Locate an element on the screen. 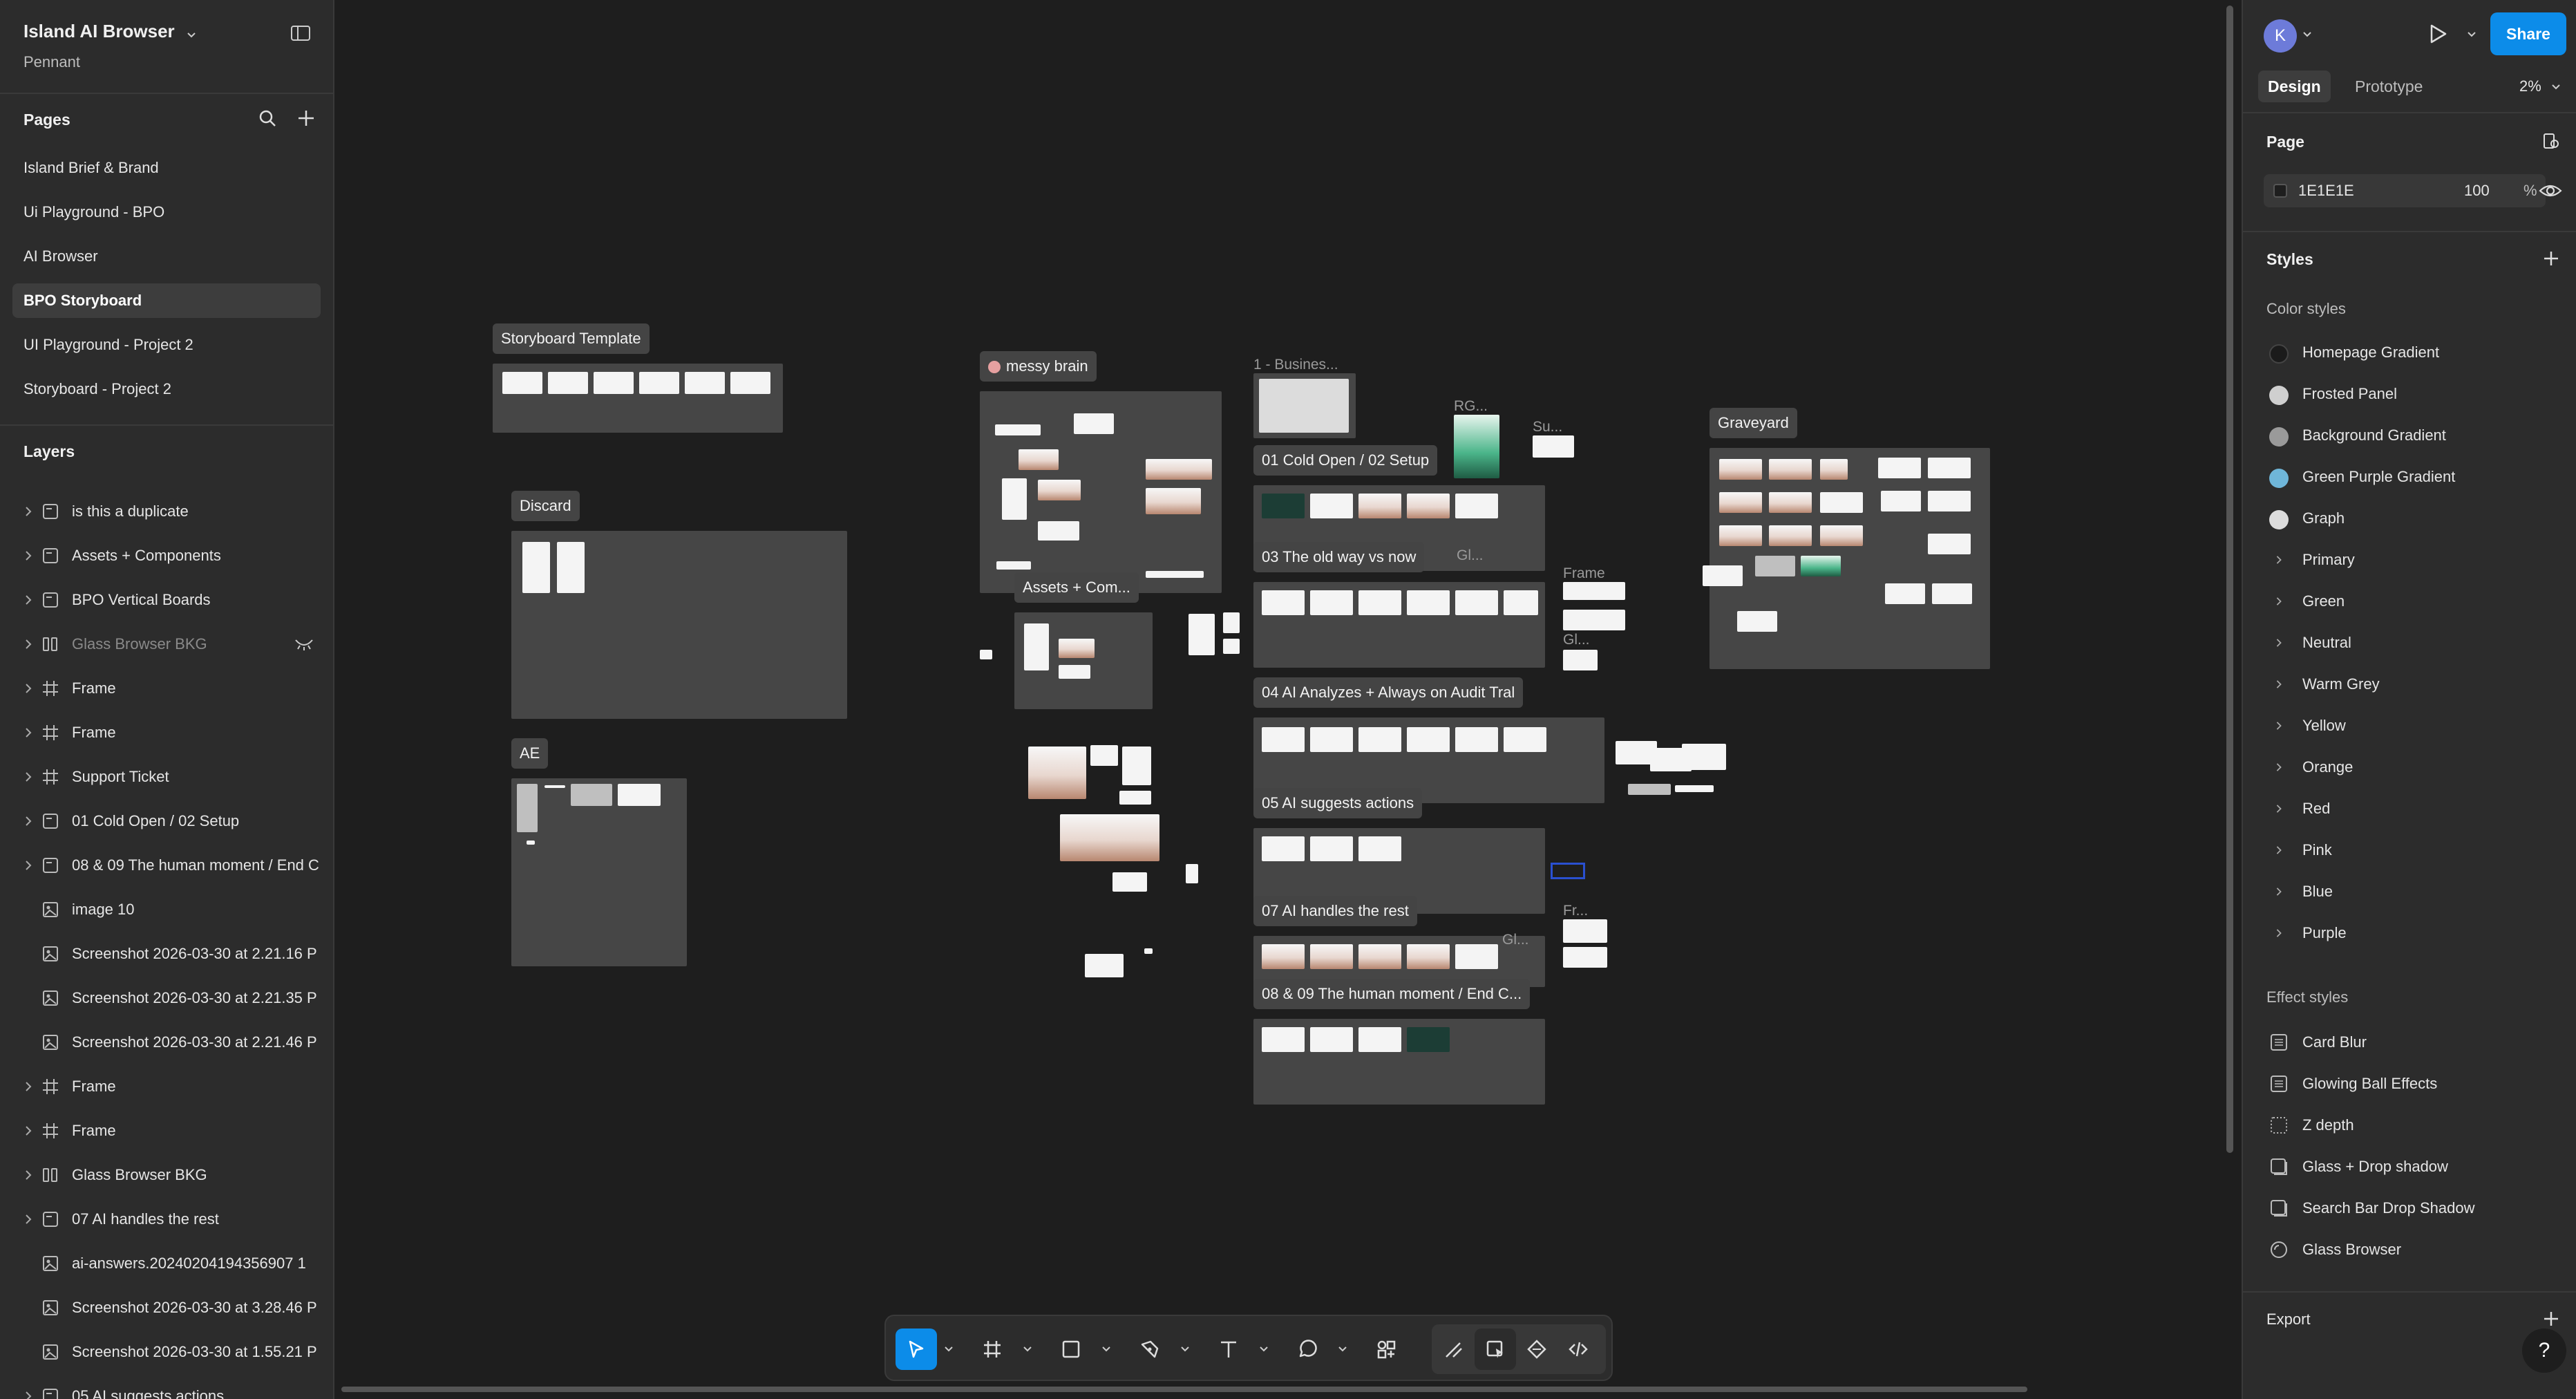 This screenshot has height=1399, width=2576. layer-row: Screenshot 2026-03-30 at 2.21.46 P is located at coordinates (166, 1042).